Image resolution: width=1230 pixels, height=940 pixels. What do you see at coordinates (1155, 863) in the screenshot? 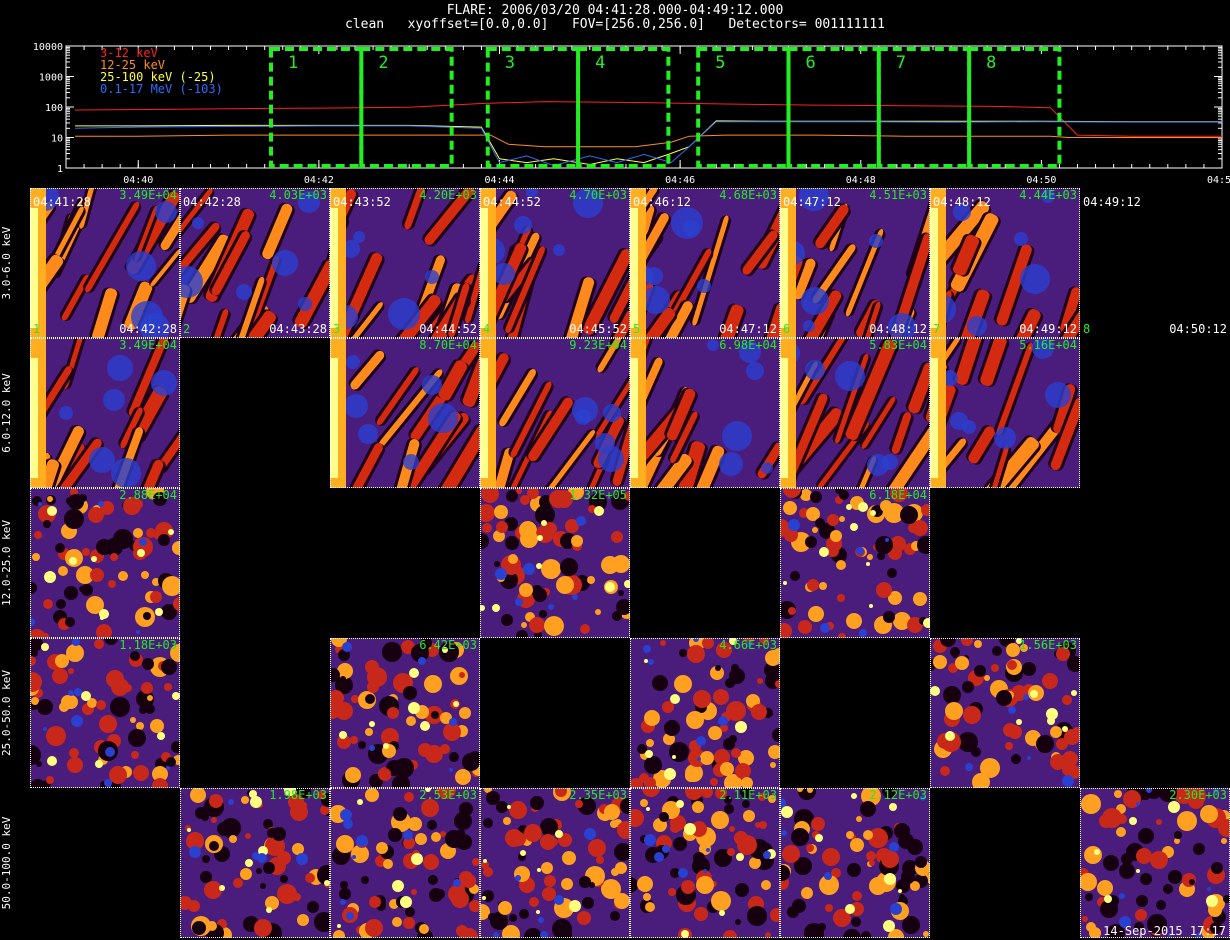
I see `image-tile: 2.30E+03` at bounding box center [1155, 863].